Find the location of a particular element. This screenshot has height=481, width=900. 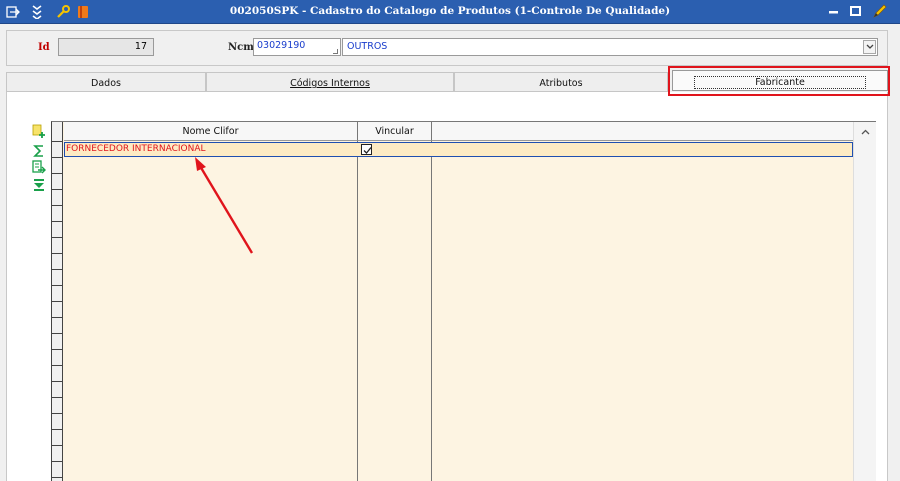

checkmark-icon is located at coordinates (367, 150).